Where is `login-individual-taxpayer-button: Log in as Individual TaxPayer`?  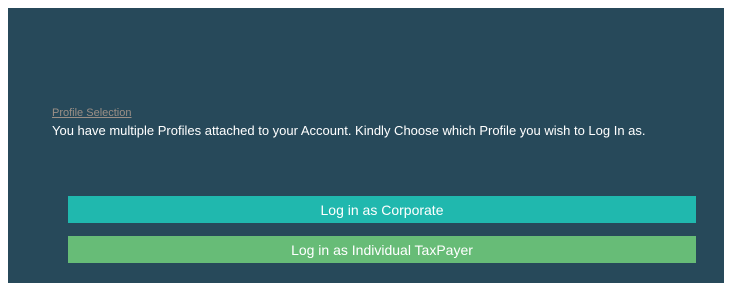
login-individual-taxpayer-button: Log in as Individual TaxPayer is located at coordinates (382, 249).